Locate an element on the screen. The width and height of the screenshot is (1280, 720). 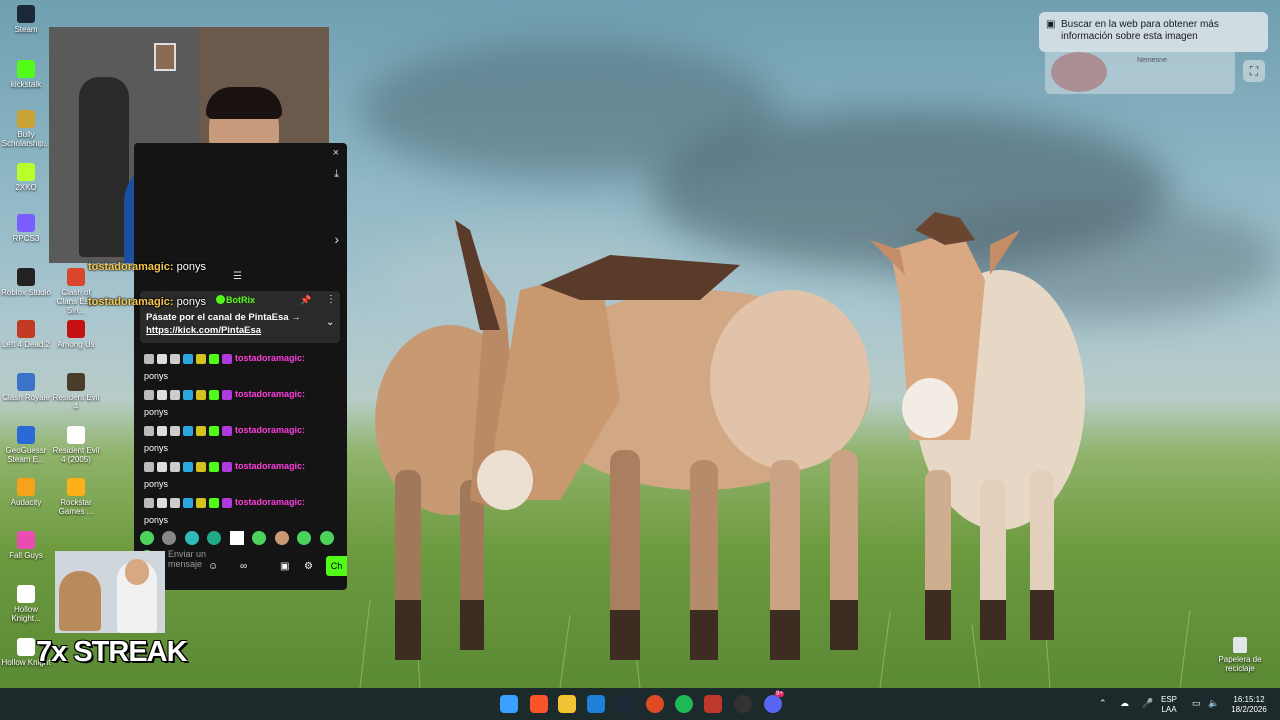
gear-icon: ⚙ is located at coordinates (308, 566).